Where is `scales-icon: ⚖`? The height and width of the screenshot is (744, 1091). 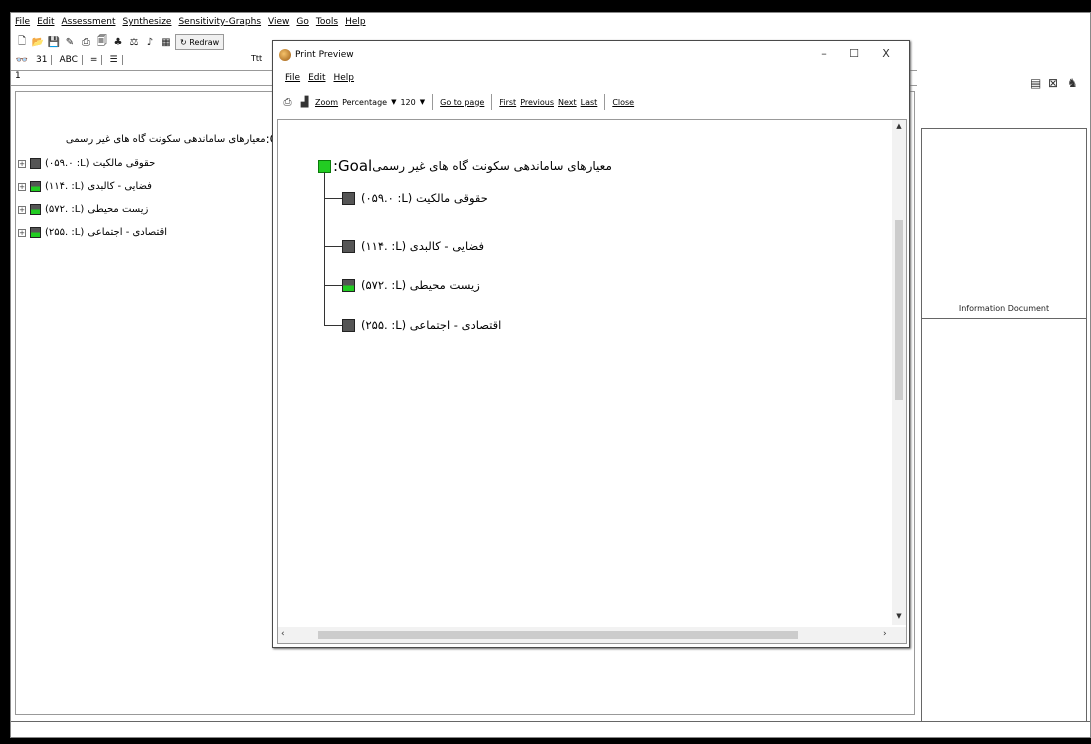
scales-icon: ⚖ is located at coordinates (134, 42).